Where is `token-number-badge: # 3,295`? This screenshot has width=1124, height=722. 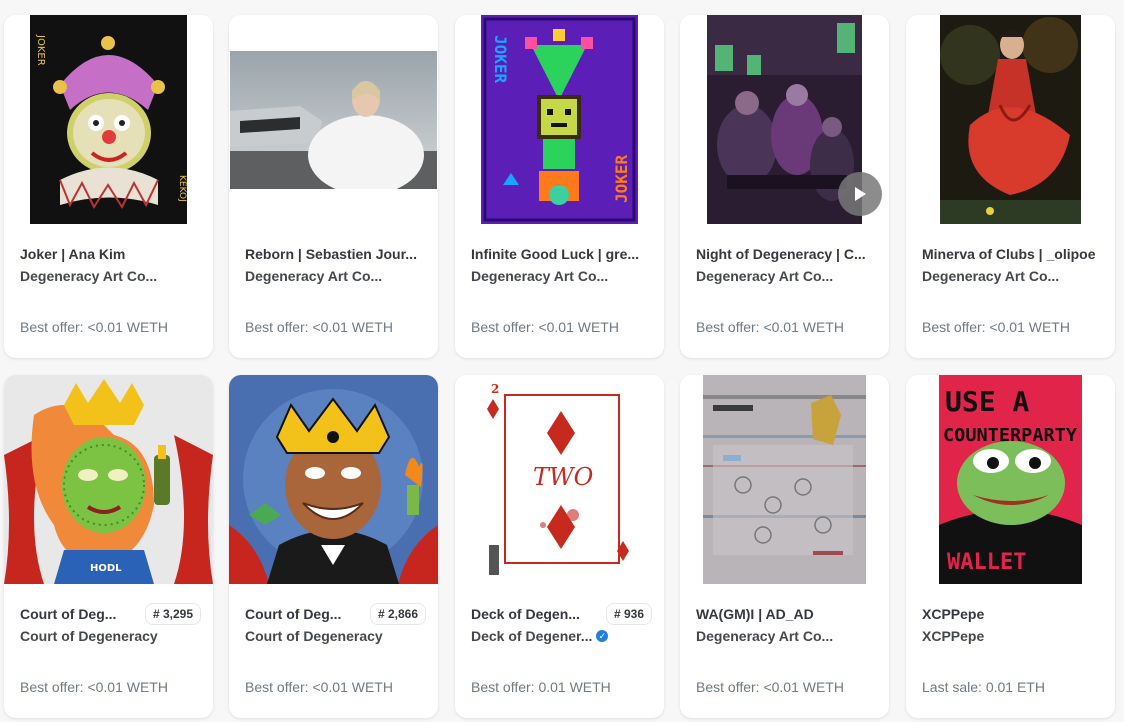
token-number-badge: # 3,295 is located at coordinates (172, 614).